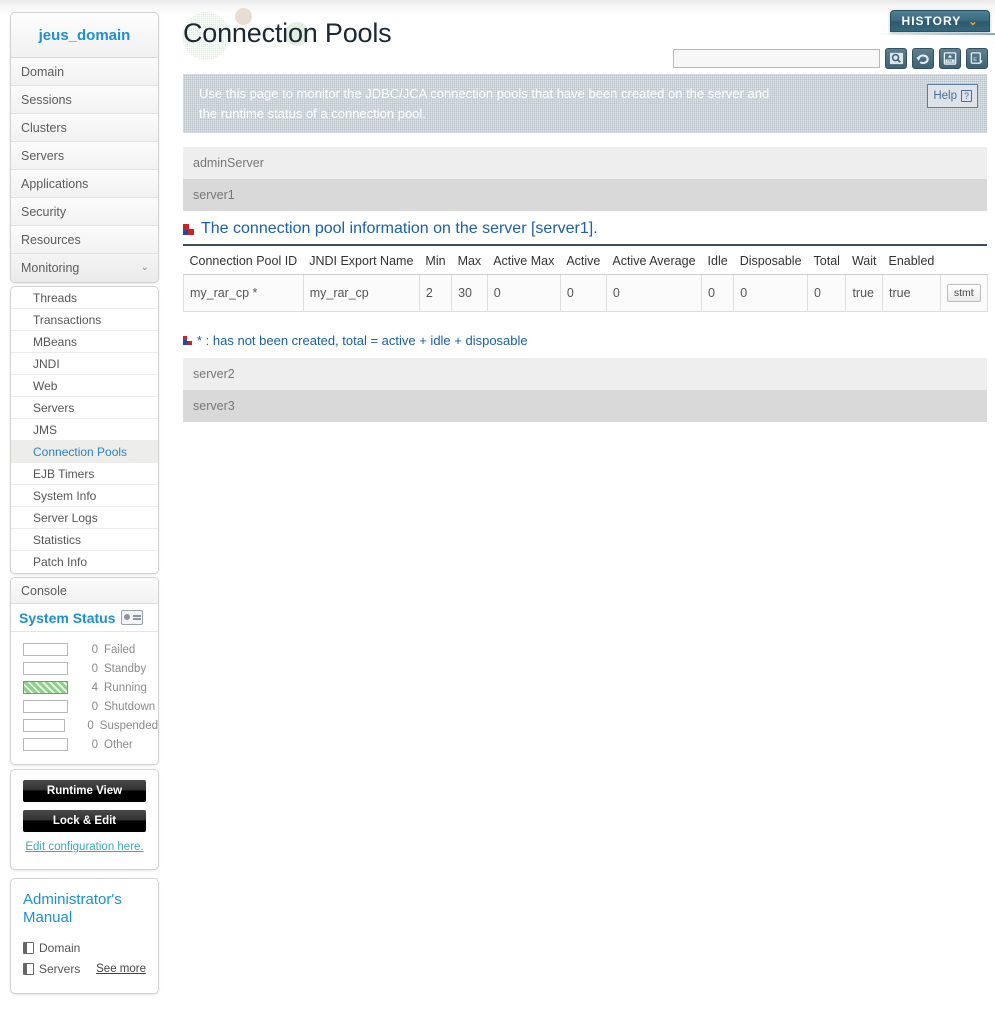  I want to click on submenu-item-jms: JMS, so click(84, 430).